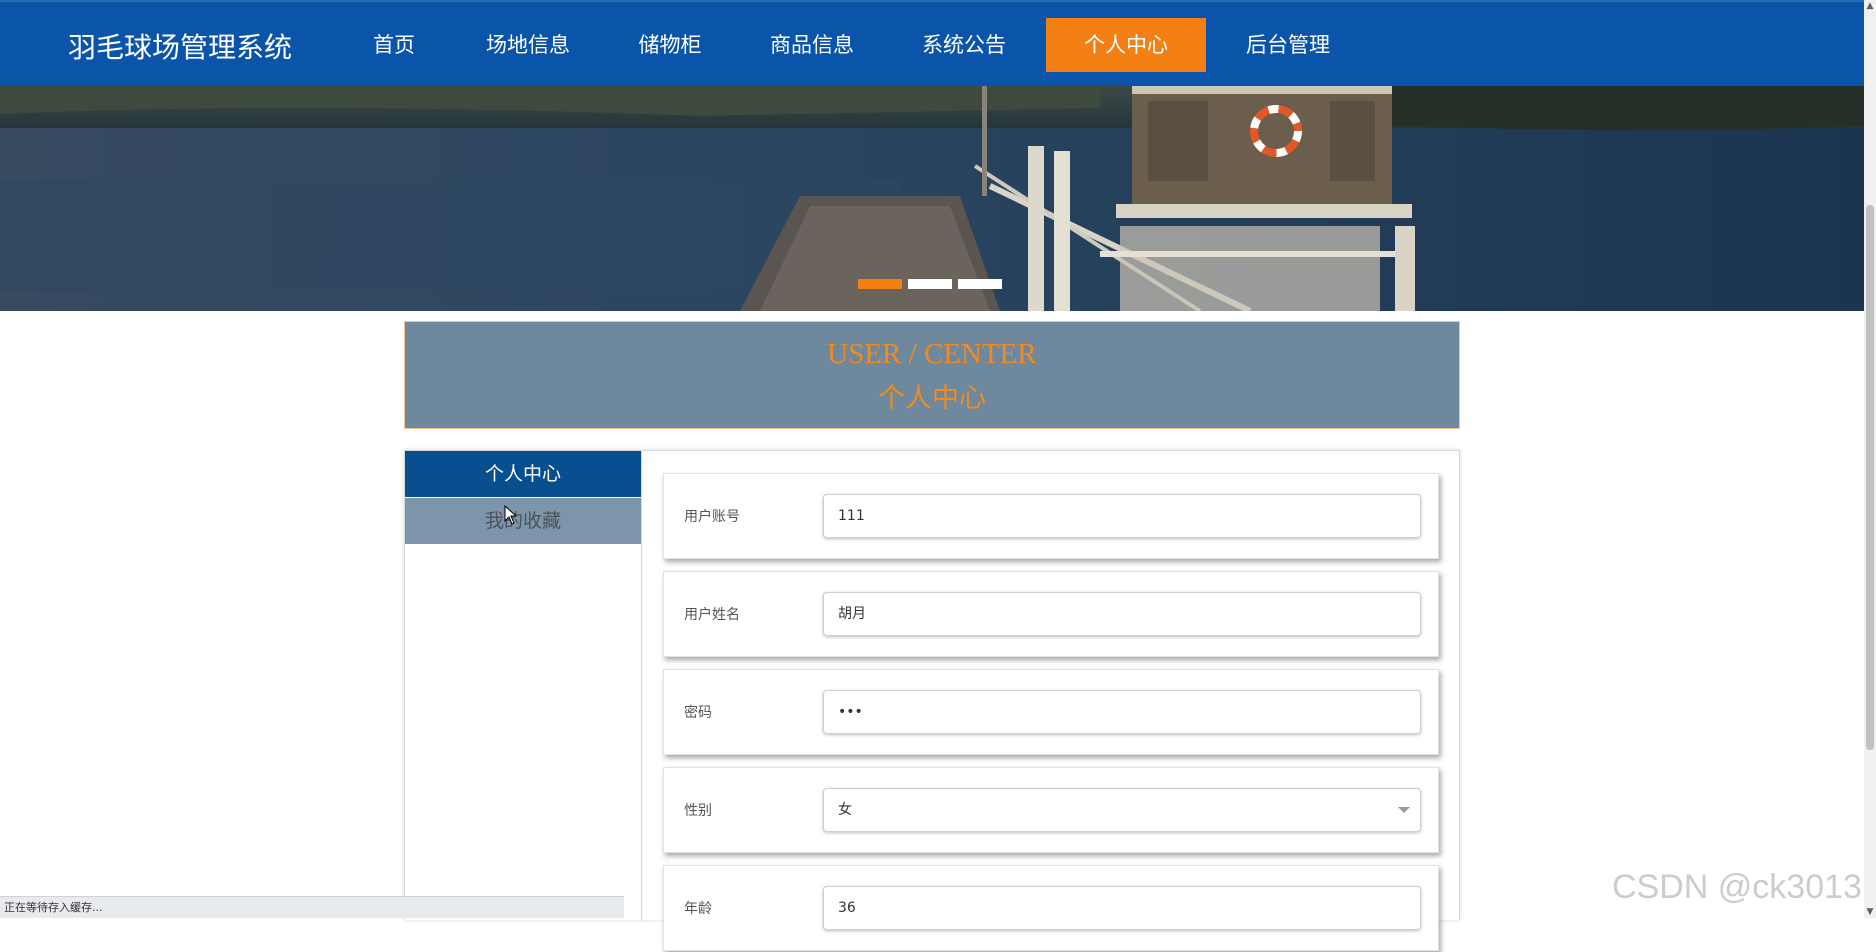  I want to click on gender-label: 性别, so click(698, 811).